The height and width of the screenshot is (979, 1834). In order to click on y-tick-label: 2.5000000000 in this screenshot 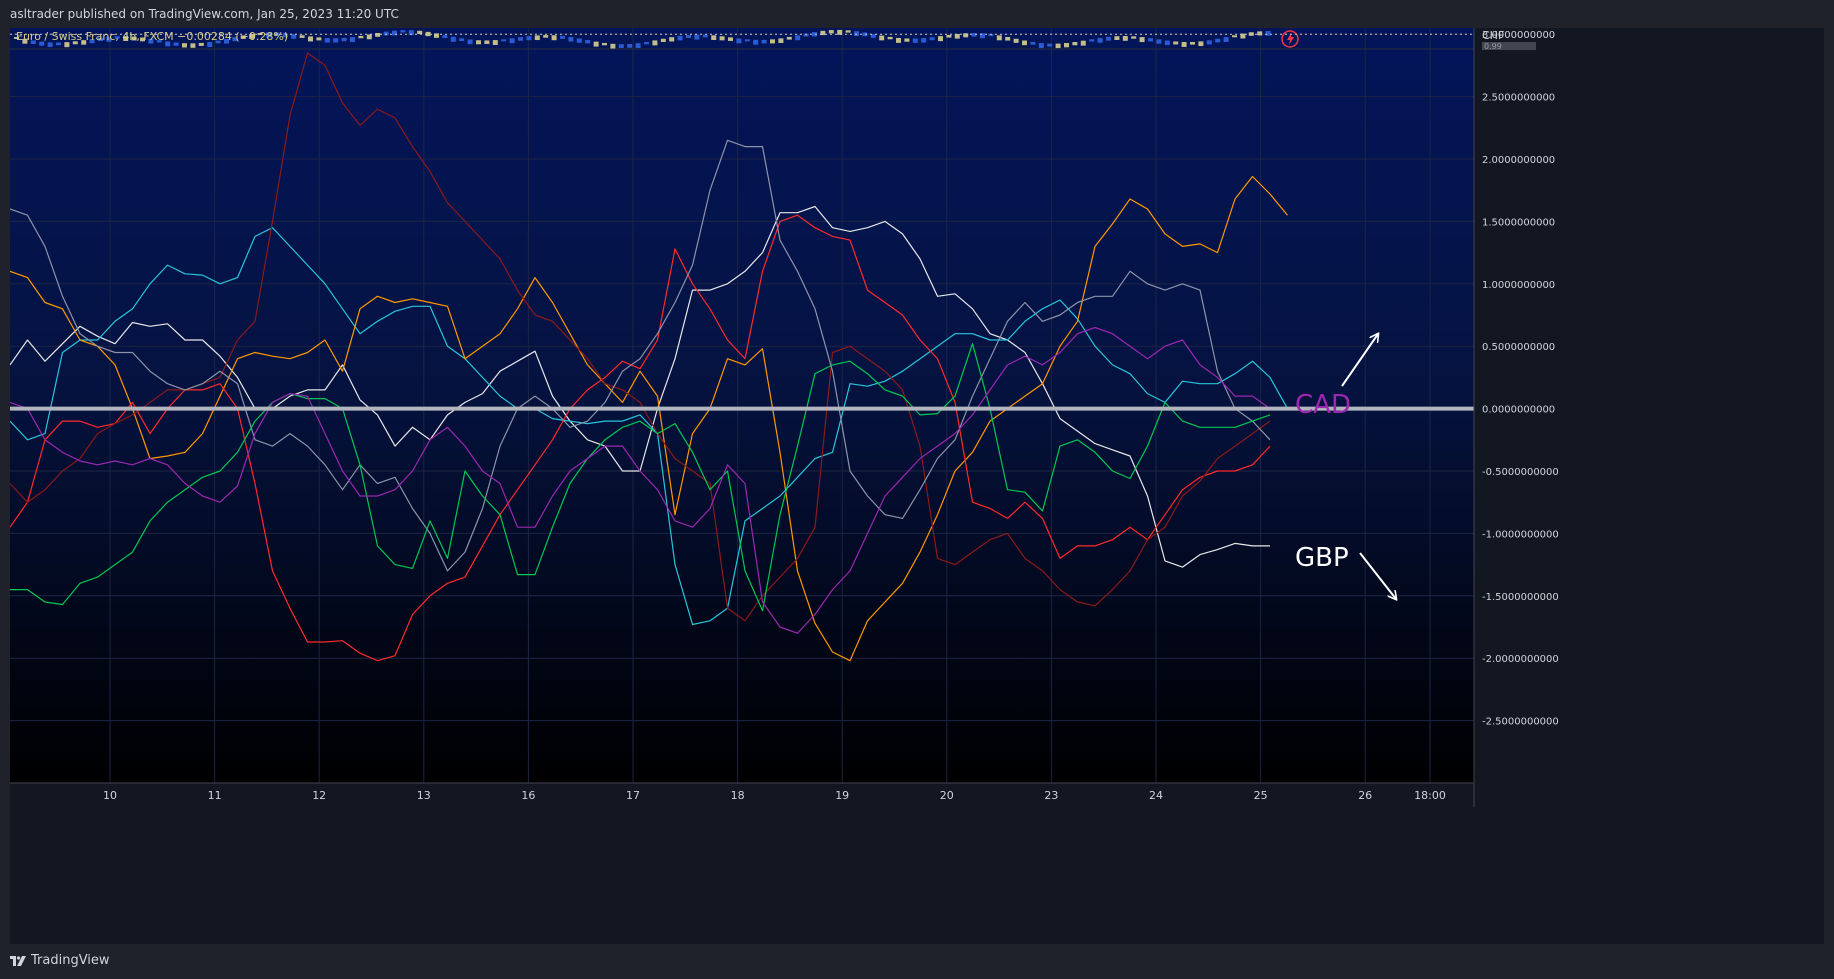, I will do `click(1518, 98)`.